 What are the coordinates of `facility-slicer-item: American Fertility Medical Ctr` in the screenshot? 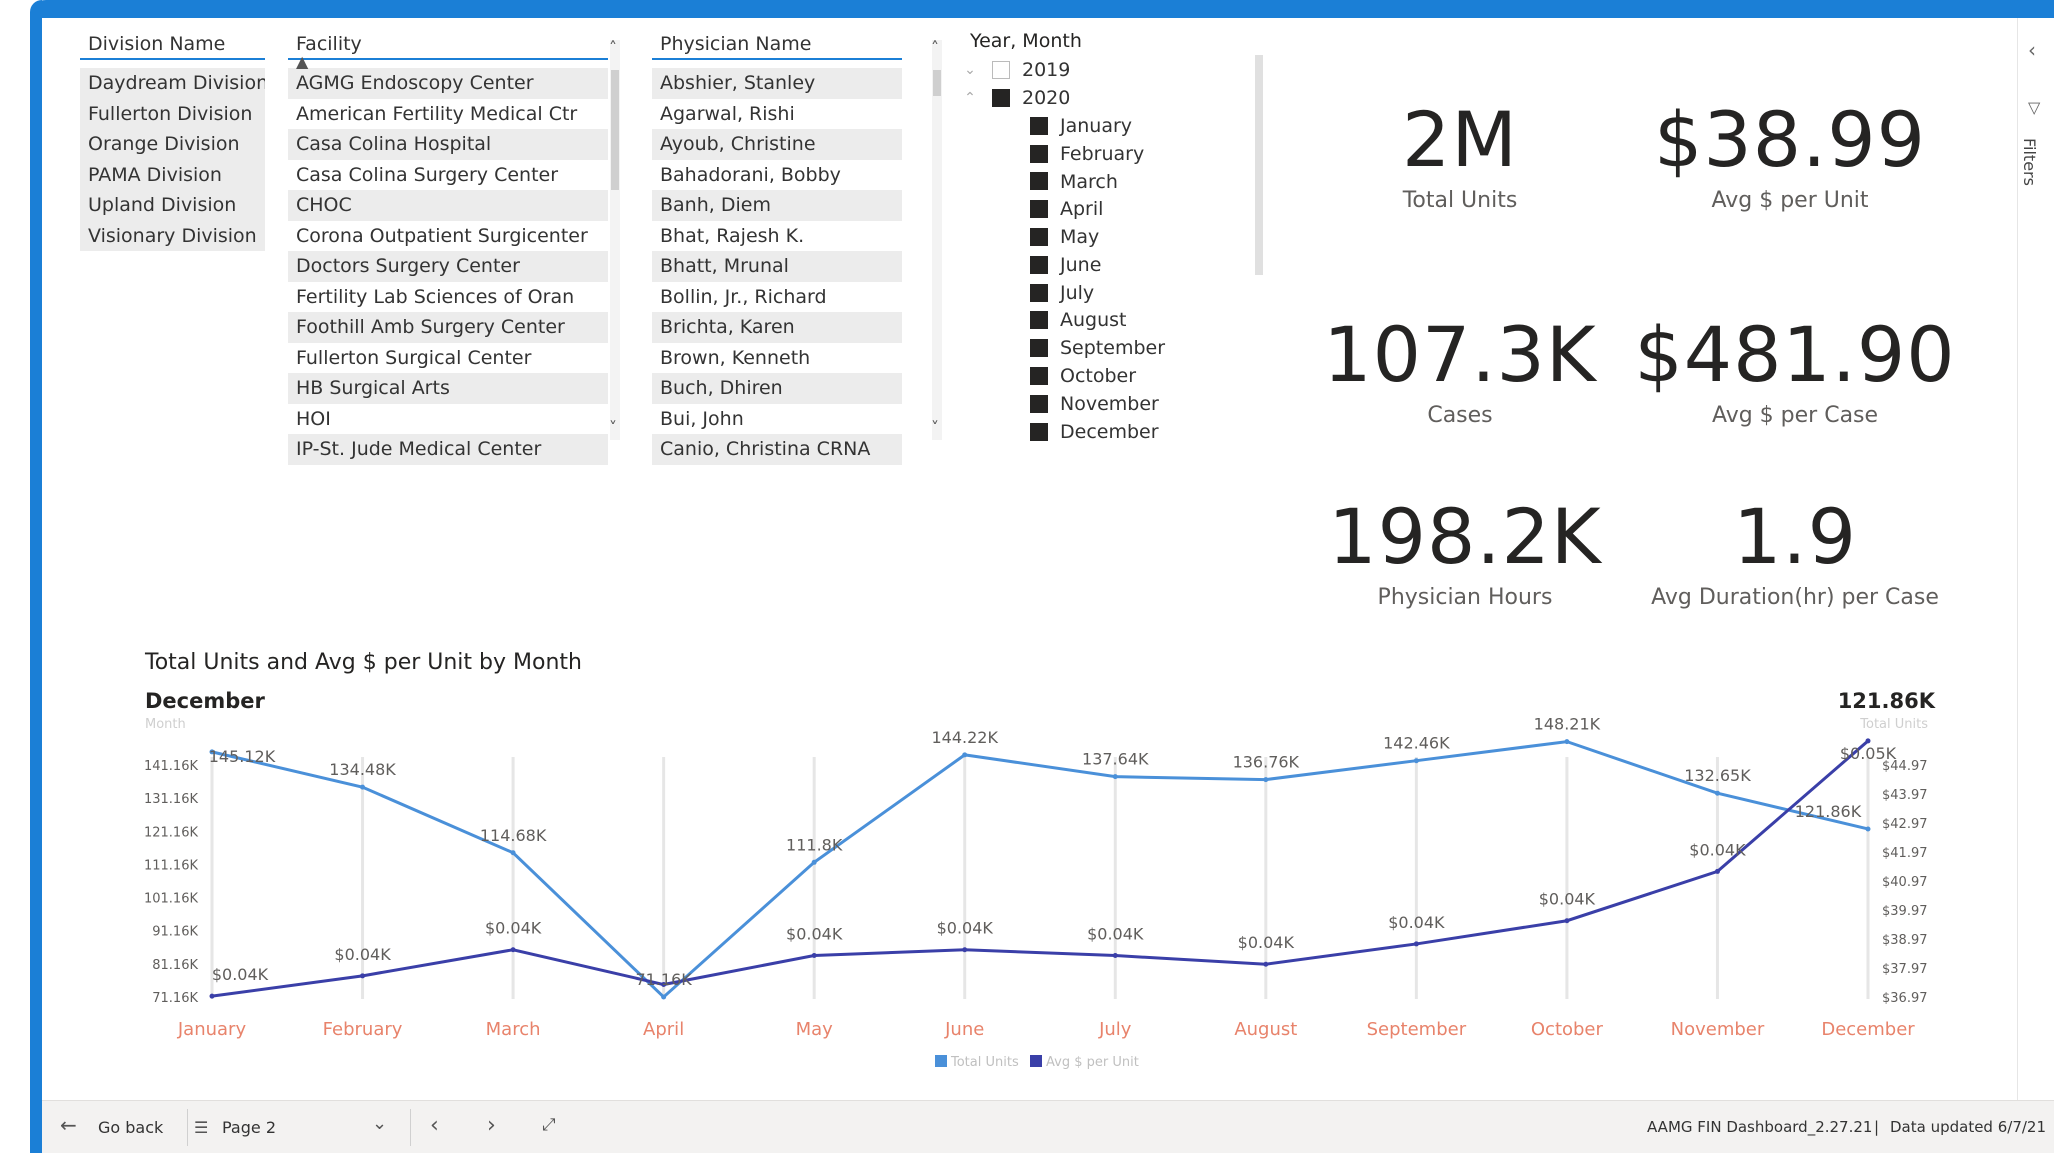 It's located at (448, 114).